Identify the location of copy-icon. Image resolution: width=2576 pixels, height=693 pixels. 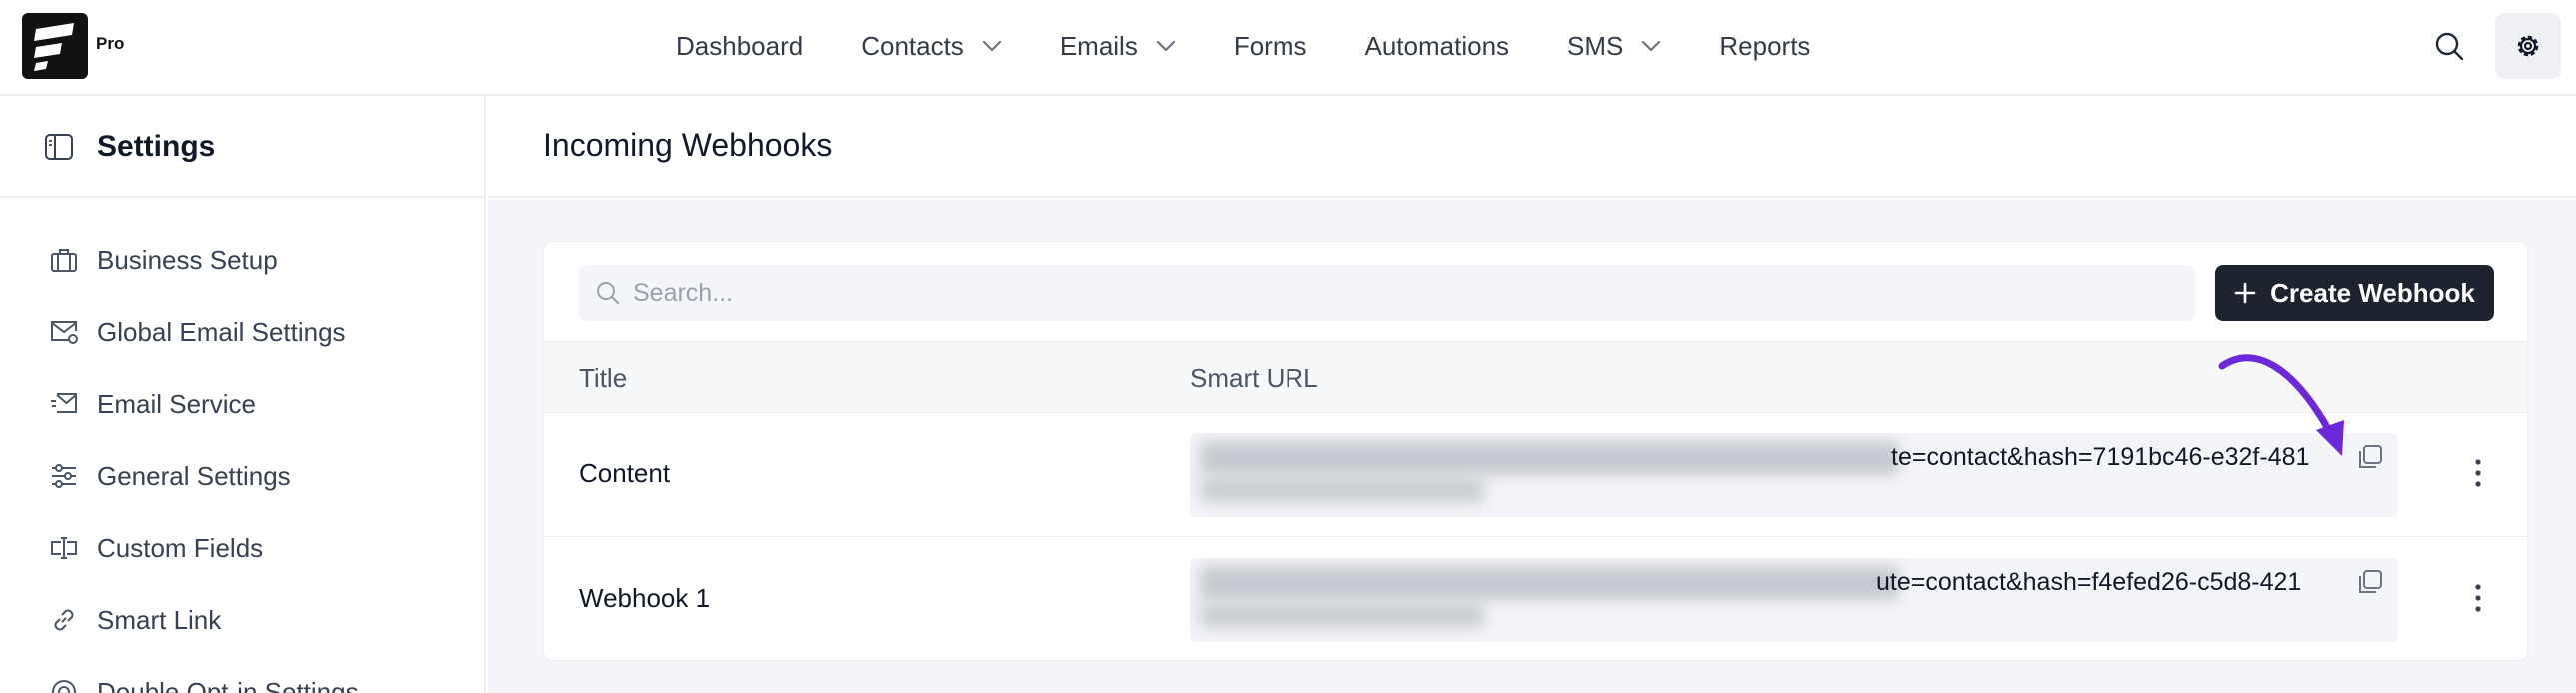
(2370, 582).